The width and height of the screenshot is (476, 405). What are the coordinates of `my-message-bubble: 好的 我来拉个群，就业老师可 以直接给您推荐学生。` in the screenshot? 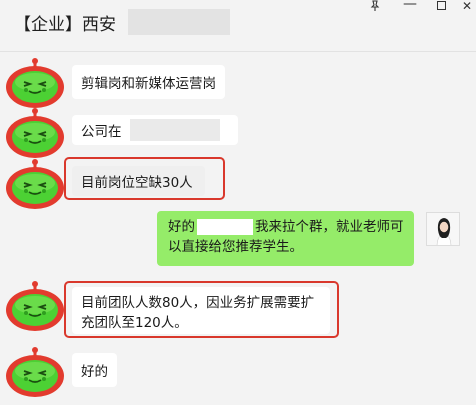 It's located at (285, 238).